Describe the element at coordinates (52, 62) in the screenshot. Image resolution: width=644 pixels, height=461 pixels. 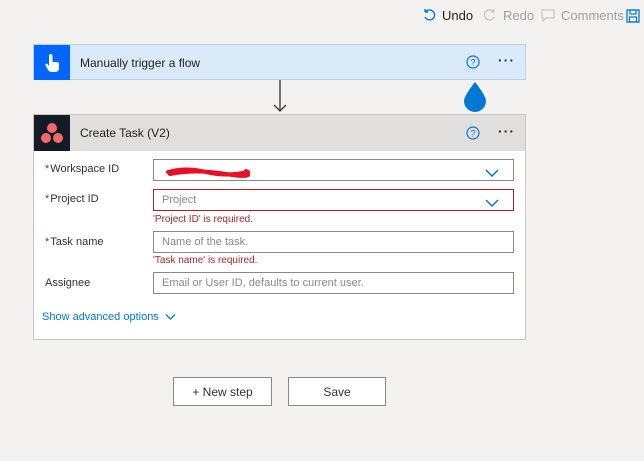
I see `hand-touch-icon` at that location.